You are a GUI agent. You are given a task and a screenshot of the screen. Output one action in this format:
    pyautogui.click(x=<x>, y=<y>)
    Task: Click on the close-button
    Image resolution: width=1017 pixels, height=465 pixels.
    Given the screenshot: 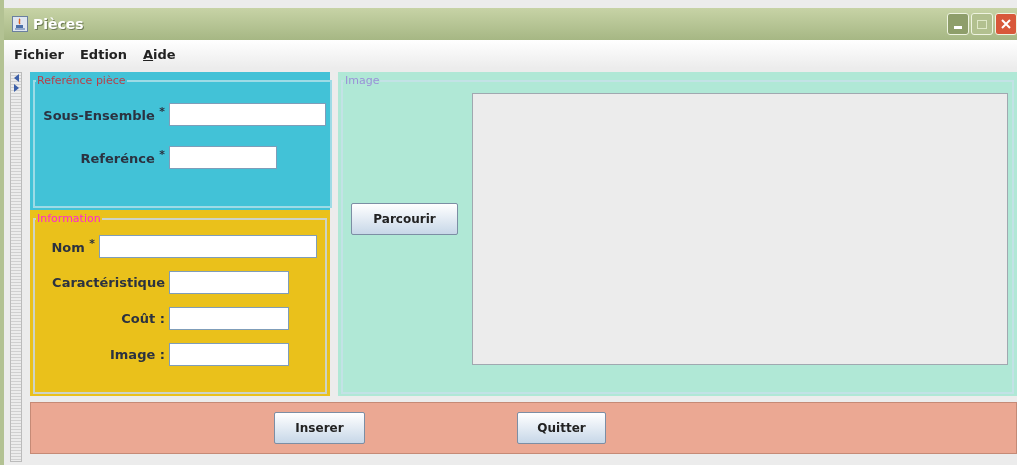 What is the action you would take?
    pyautogui.click(x=1006, y=24)
    